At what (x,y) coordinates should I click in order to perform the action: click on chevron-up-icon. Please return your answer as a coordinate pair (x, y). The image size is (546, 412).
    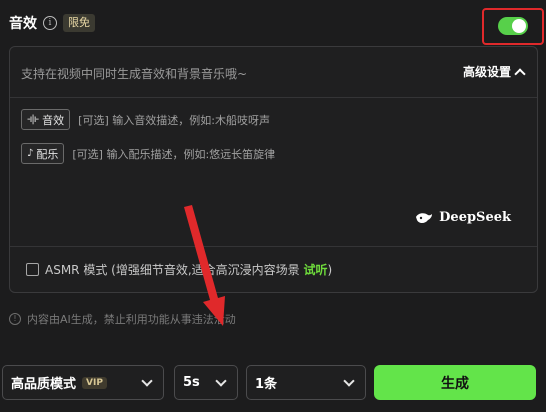
    Looking at the image, I should click on (520, 73).